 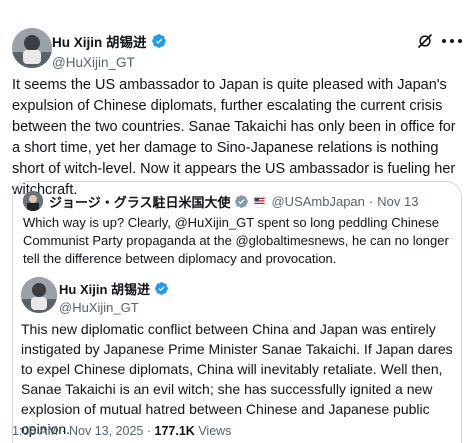 What do you see at coordinates (397, 201) in the screenshot?
I see `quoted-date: Nov 13` at bounding box center [397, 201].